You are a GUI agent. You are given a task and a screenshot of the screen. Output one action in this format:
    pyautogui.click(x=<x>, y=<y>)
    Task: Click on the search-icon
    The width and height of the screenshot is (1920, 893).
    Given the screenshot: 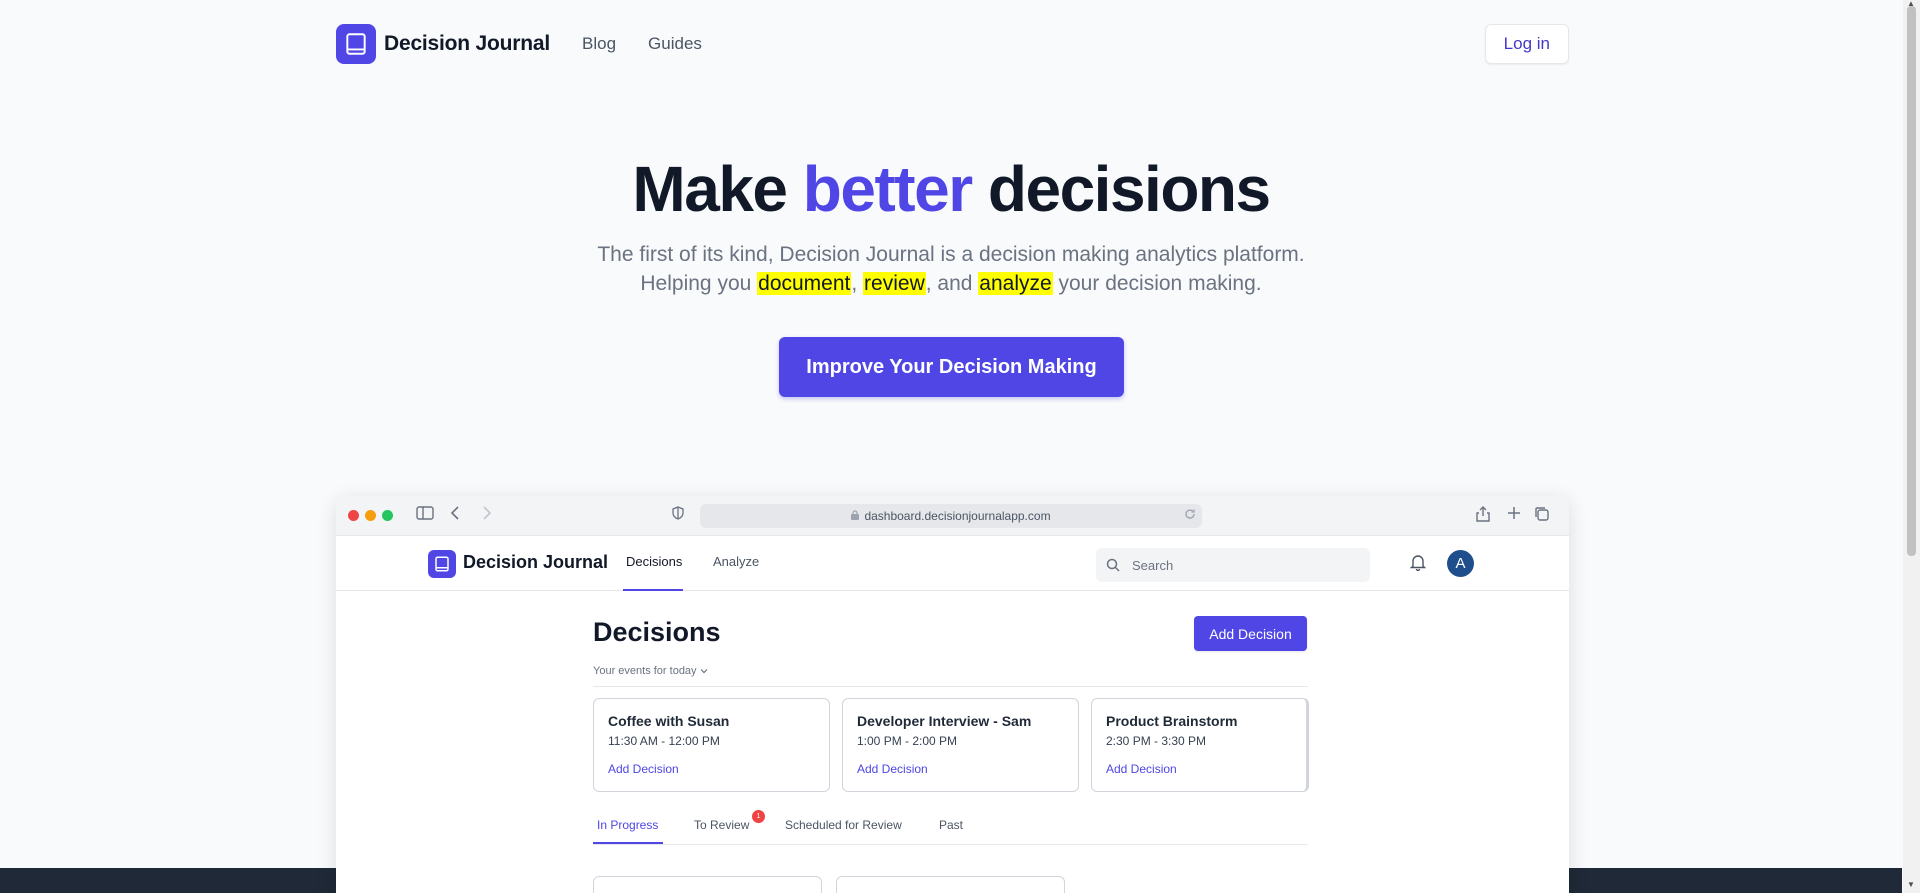 What is the action you would take?
    pyautogui.click(x=1113, y=565)
    